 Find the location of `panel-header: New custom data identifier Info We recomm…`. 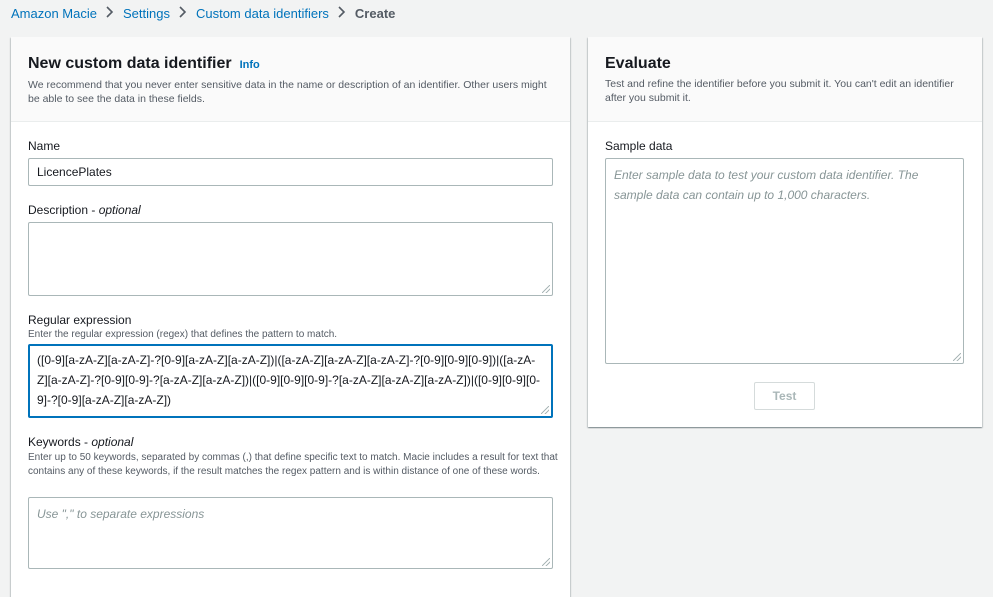

panel-header: New custom data identifier Info We recomm… is located at coordinates (290, 79).